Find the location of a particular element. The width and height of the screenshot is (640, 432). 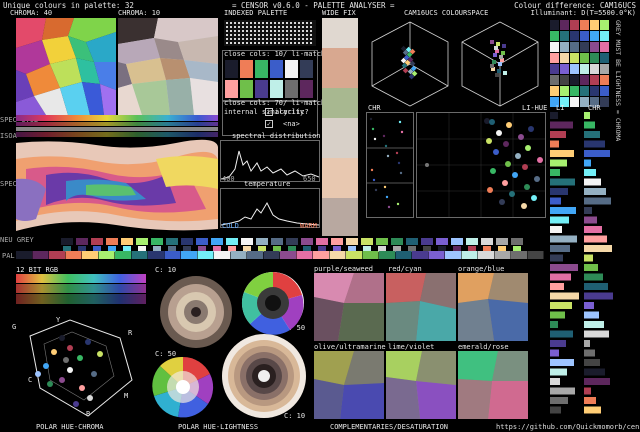

chroma-10-label: CHROMA: 10 is located at coordinates (139, 13).